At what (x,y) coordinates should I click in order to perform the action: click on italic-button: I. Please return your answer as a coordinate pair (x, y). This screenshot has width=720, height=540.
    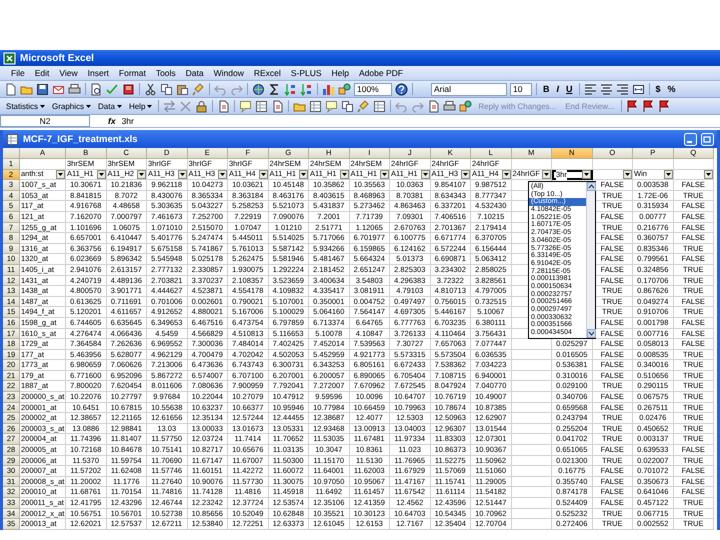
    Looking at the image, I should click on (558, 89).